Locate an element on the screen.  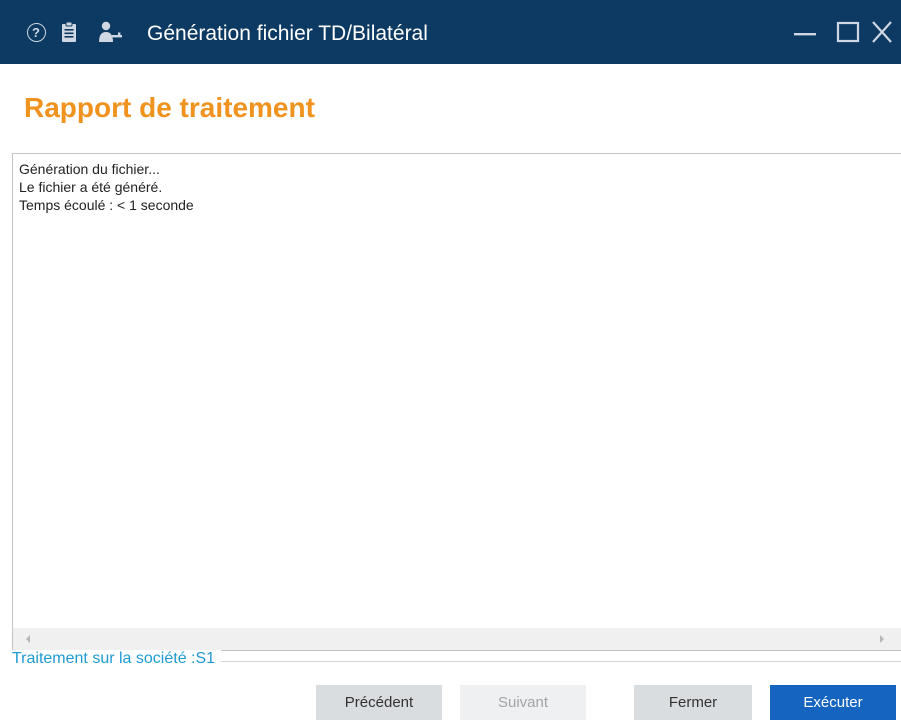
help-glyph: ? is located at coordinates (36, 32).